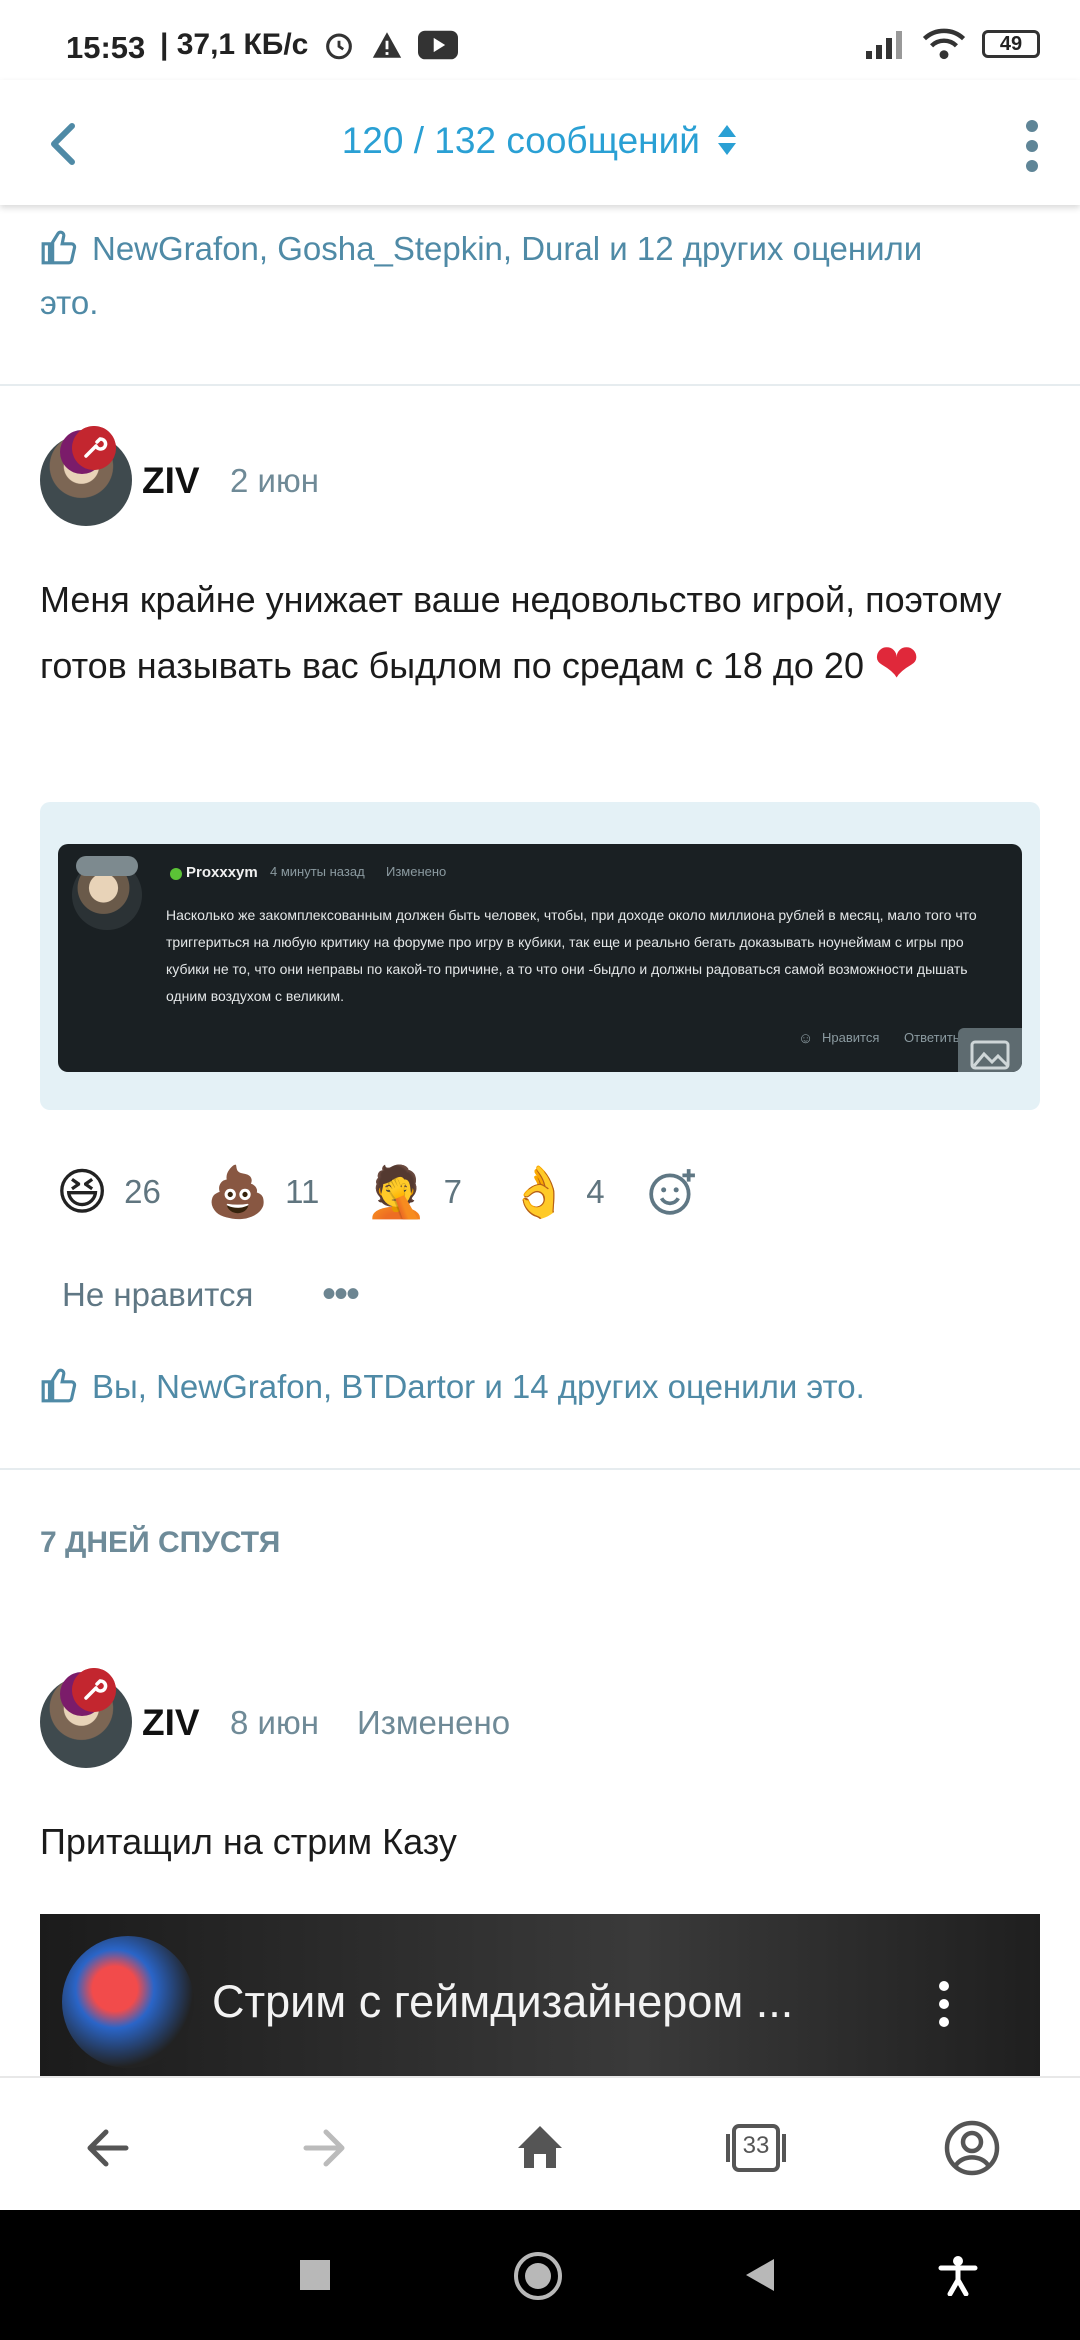 This screenshot has height=2340, width=1080. Describe the element at coordinates (274, 1723) in the screenshot. I see `post-date: 8 июн` at that location.